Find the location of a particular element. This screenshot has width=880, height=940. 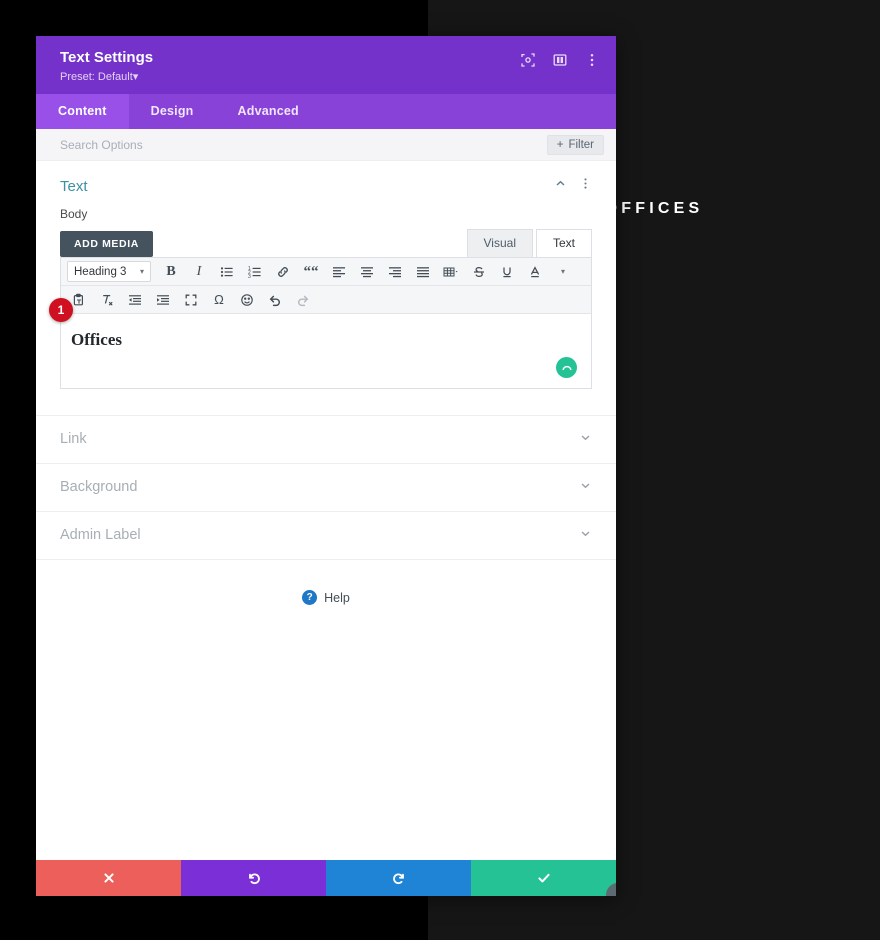

rich-text-editor: Heading 3 ▾ B I 1 2 3 ““ ▾ Ω 1 Offices is located at coordinates (320, 323).